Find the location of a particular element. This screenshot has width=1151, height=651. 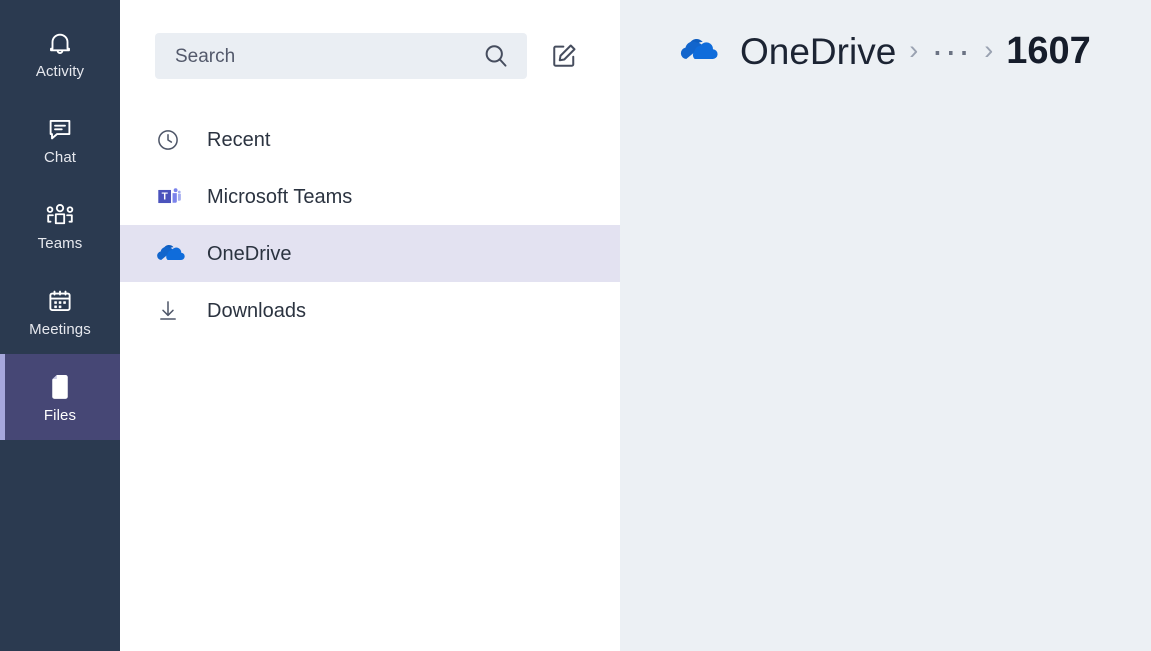

svg-text: T is located at coordinates (165, 196).